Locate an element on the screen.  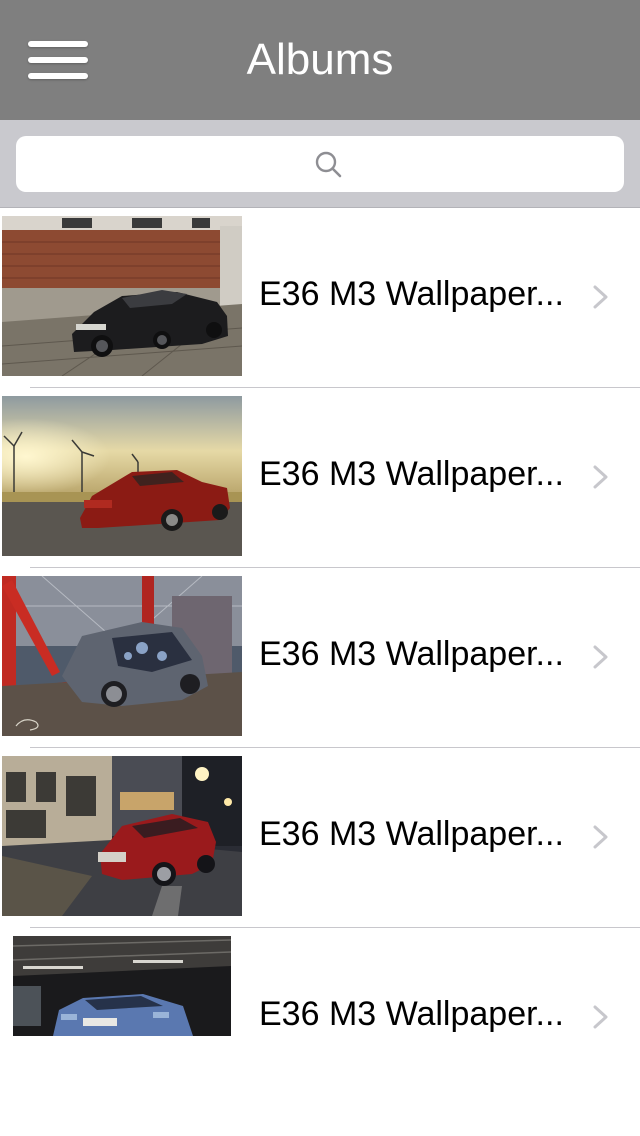
search-input is located at coordinates (320, 164).